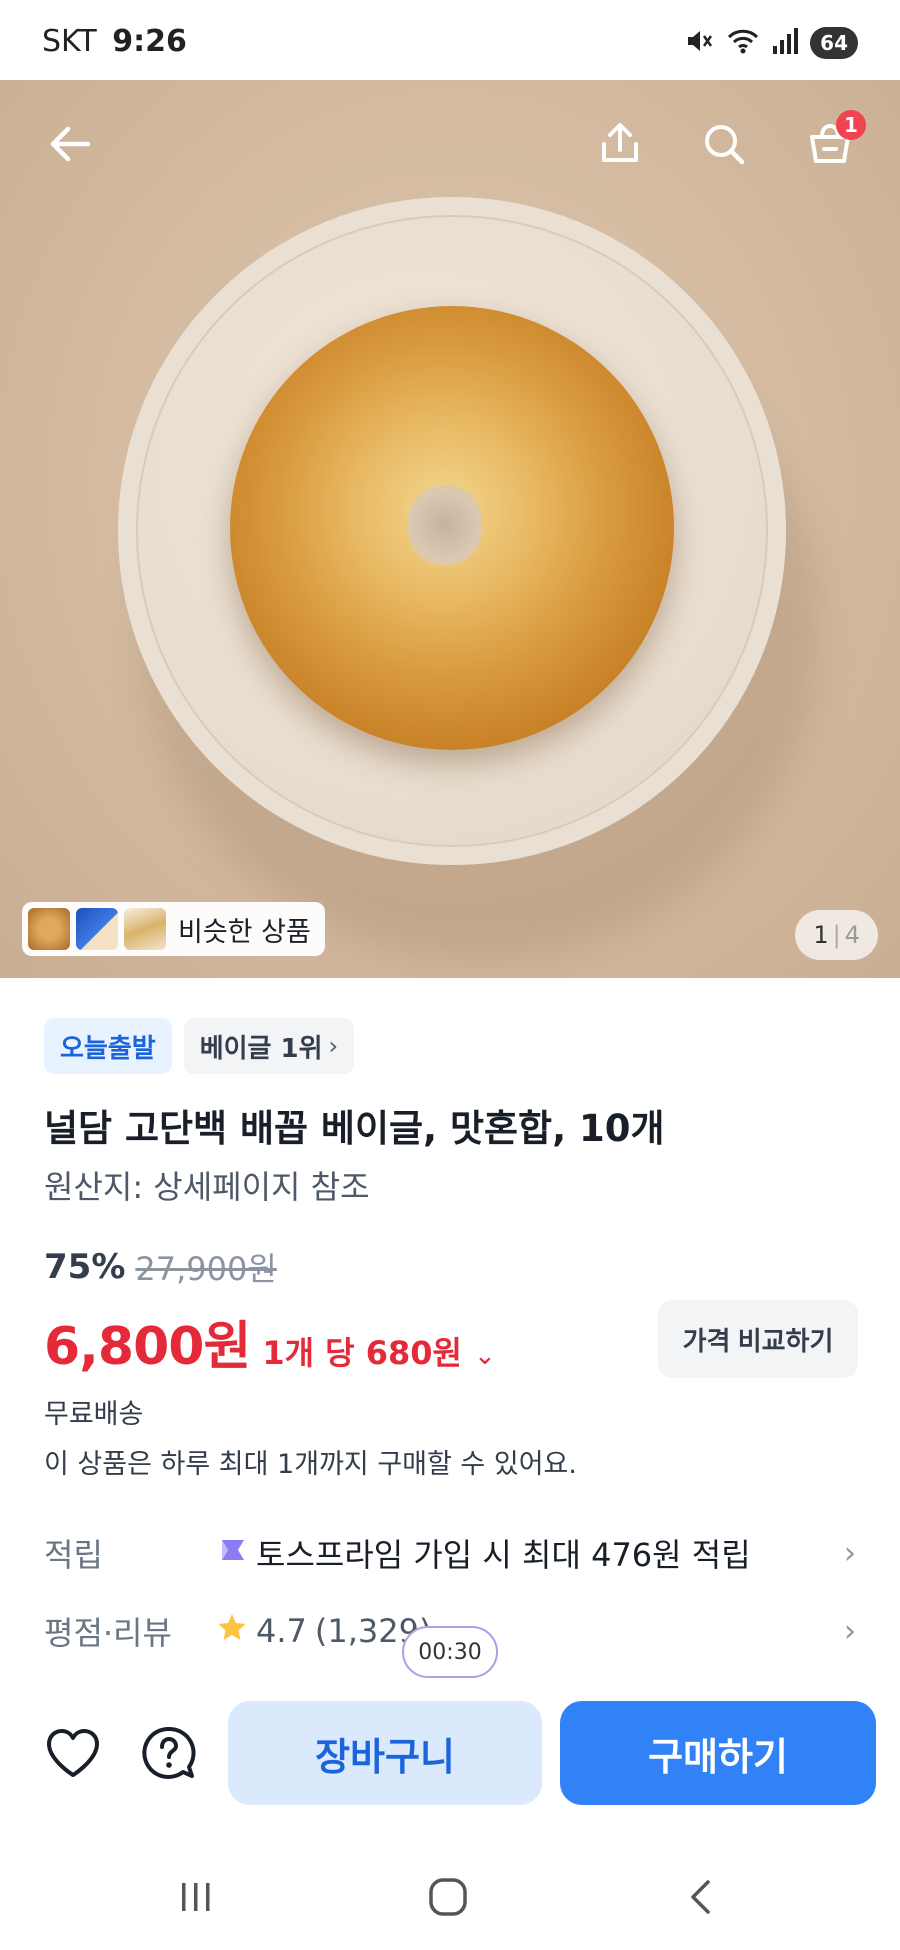 The width and height of the screenshot is (900, 1950). Describe the element at coordinates (450, 40) in the screenshot. I see `status-bar: SKT 9:26 64` at that location.